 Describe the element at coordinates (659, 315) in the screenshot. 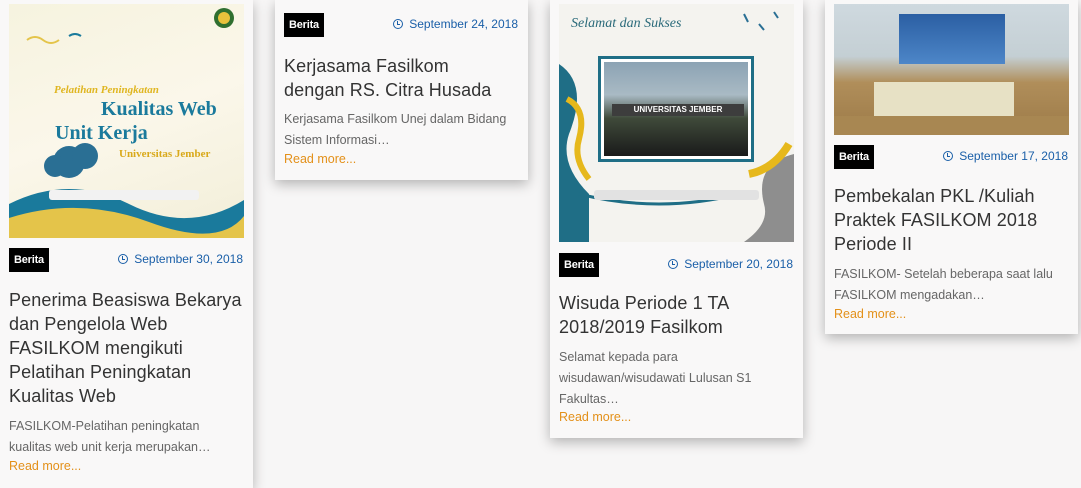

I see `post-title: Wisuda Periode 1 TA 2018/2019 Fasilkom` at that location.